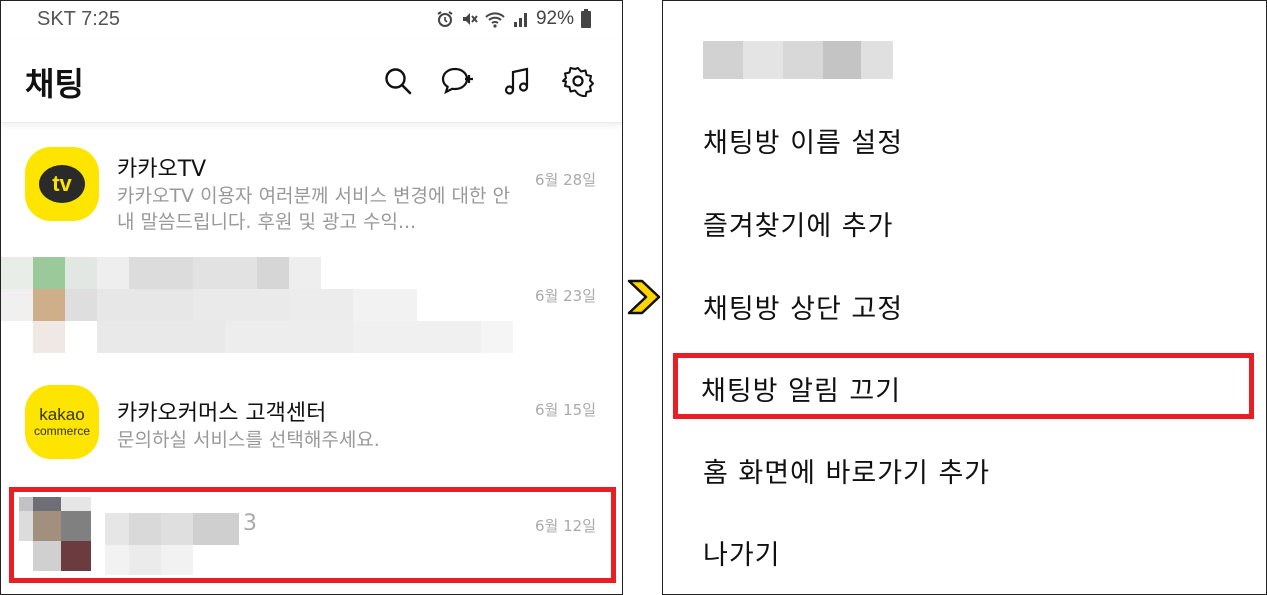 This screenshot has height=595, width=1267. What do you see at coordinates (470, 19) in the screenshot?
I see `mute-icon` at bounding box center [470, 19].